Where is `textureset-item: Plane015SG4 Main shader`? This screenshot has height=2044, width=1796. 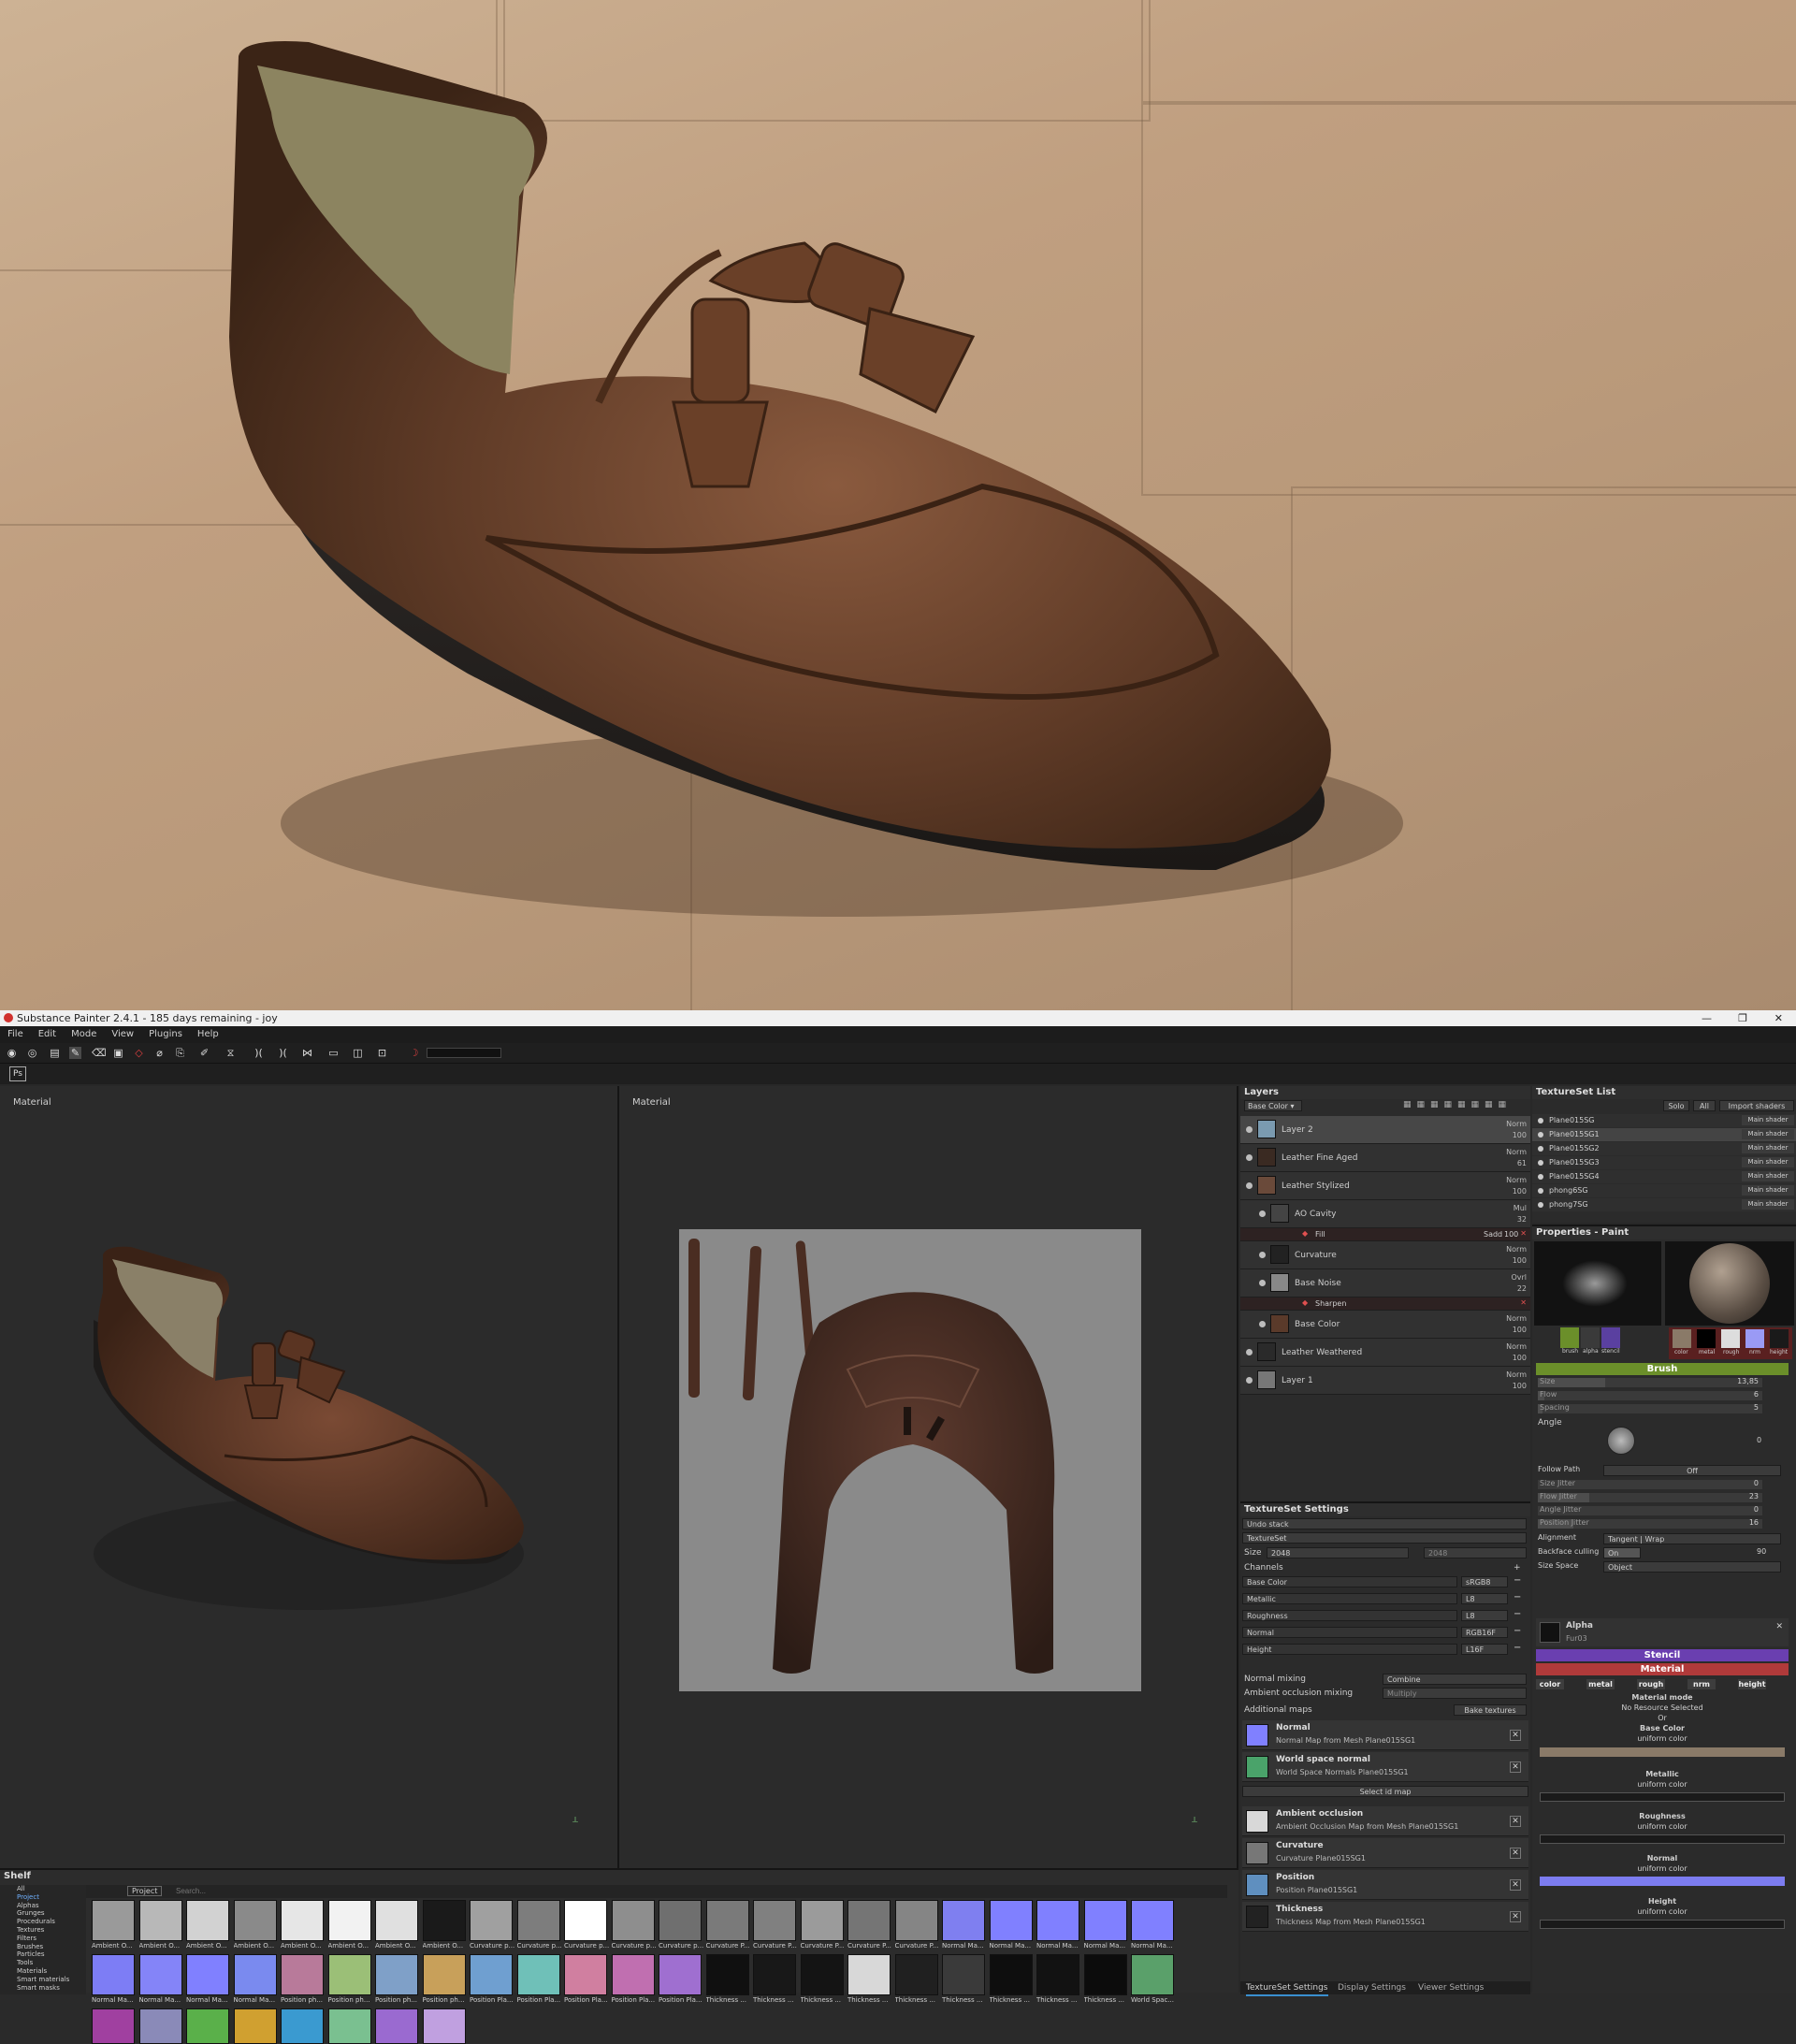 textureset-item: Plane015SG4 Main shader is located at coordinates (1664, 1176).